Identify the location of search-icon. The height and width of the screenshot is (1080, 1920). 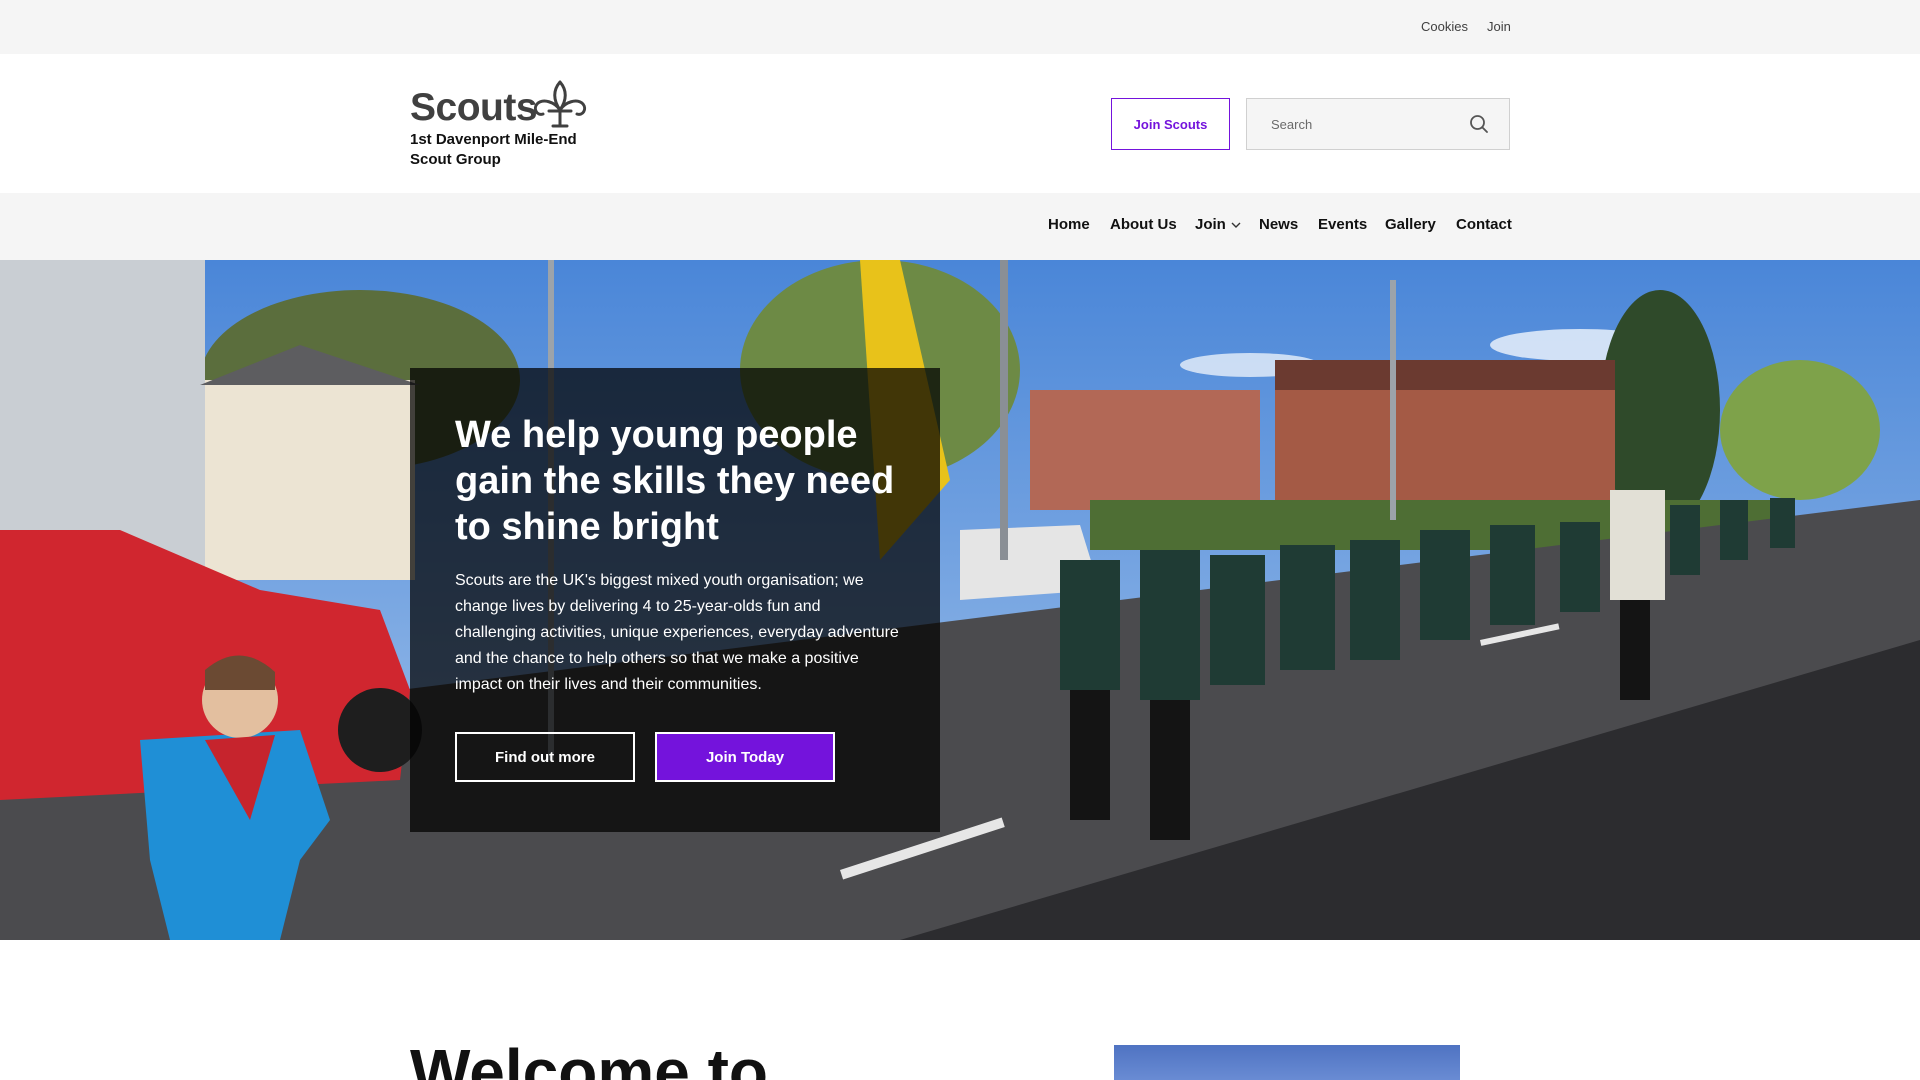
(1479, 124).